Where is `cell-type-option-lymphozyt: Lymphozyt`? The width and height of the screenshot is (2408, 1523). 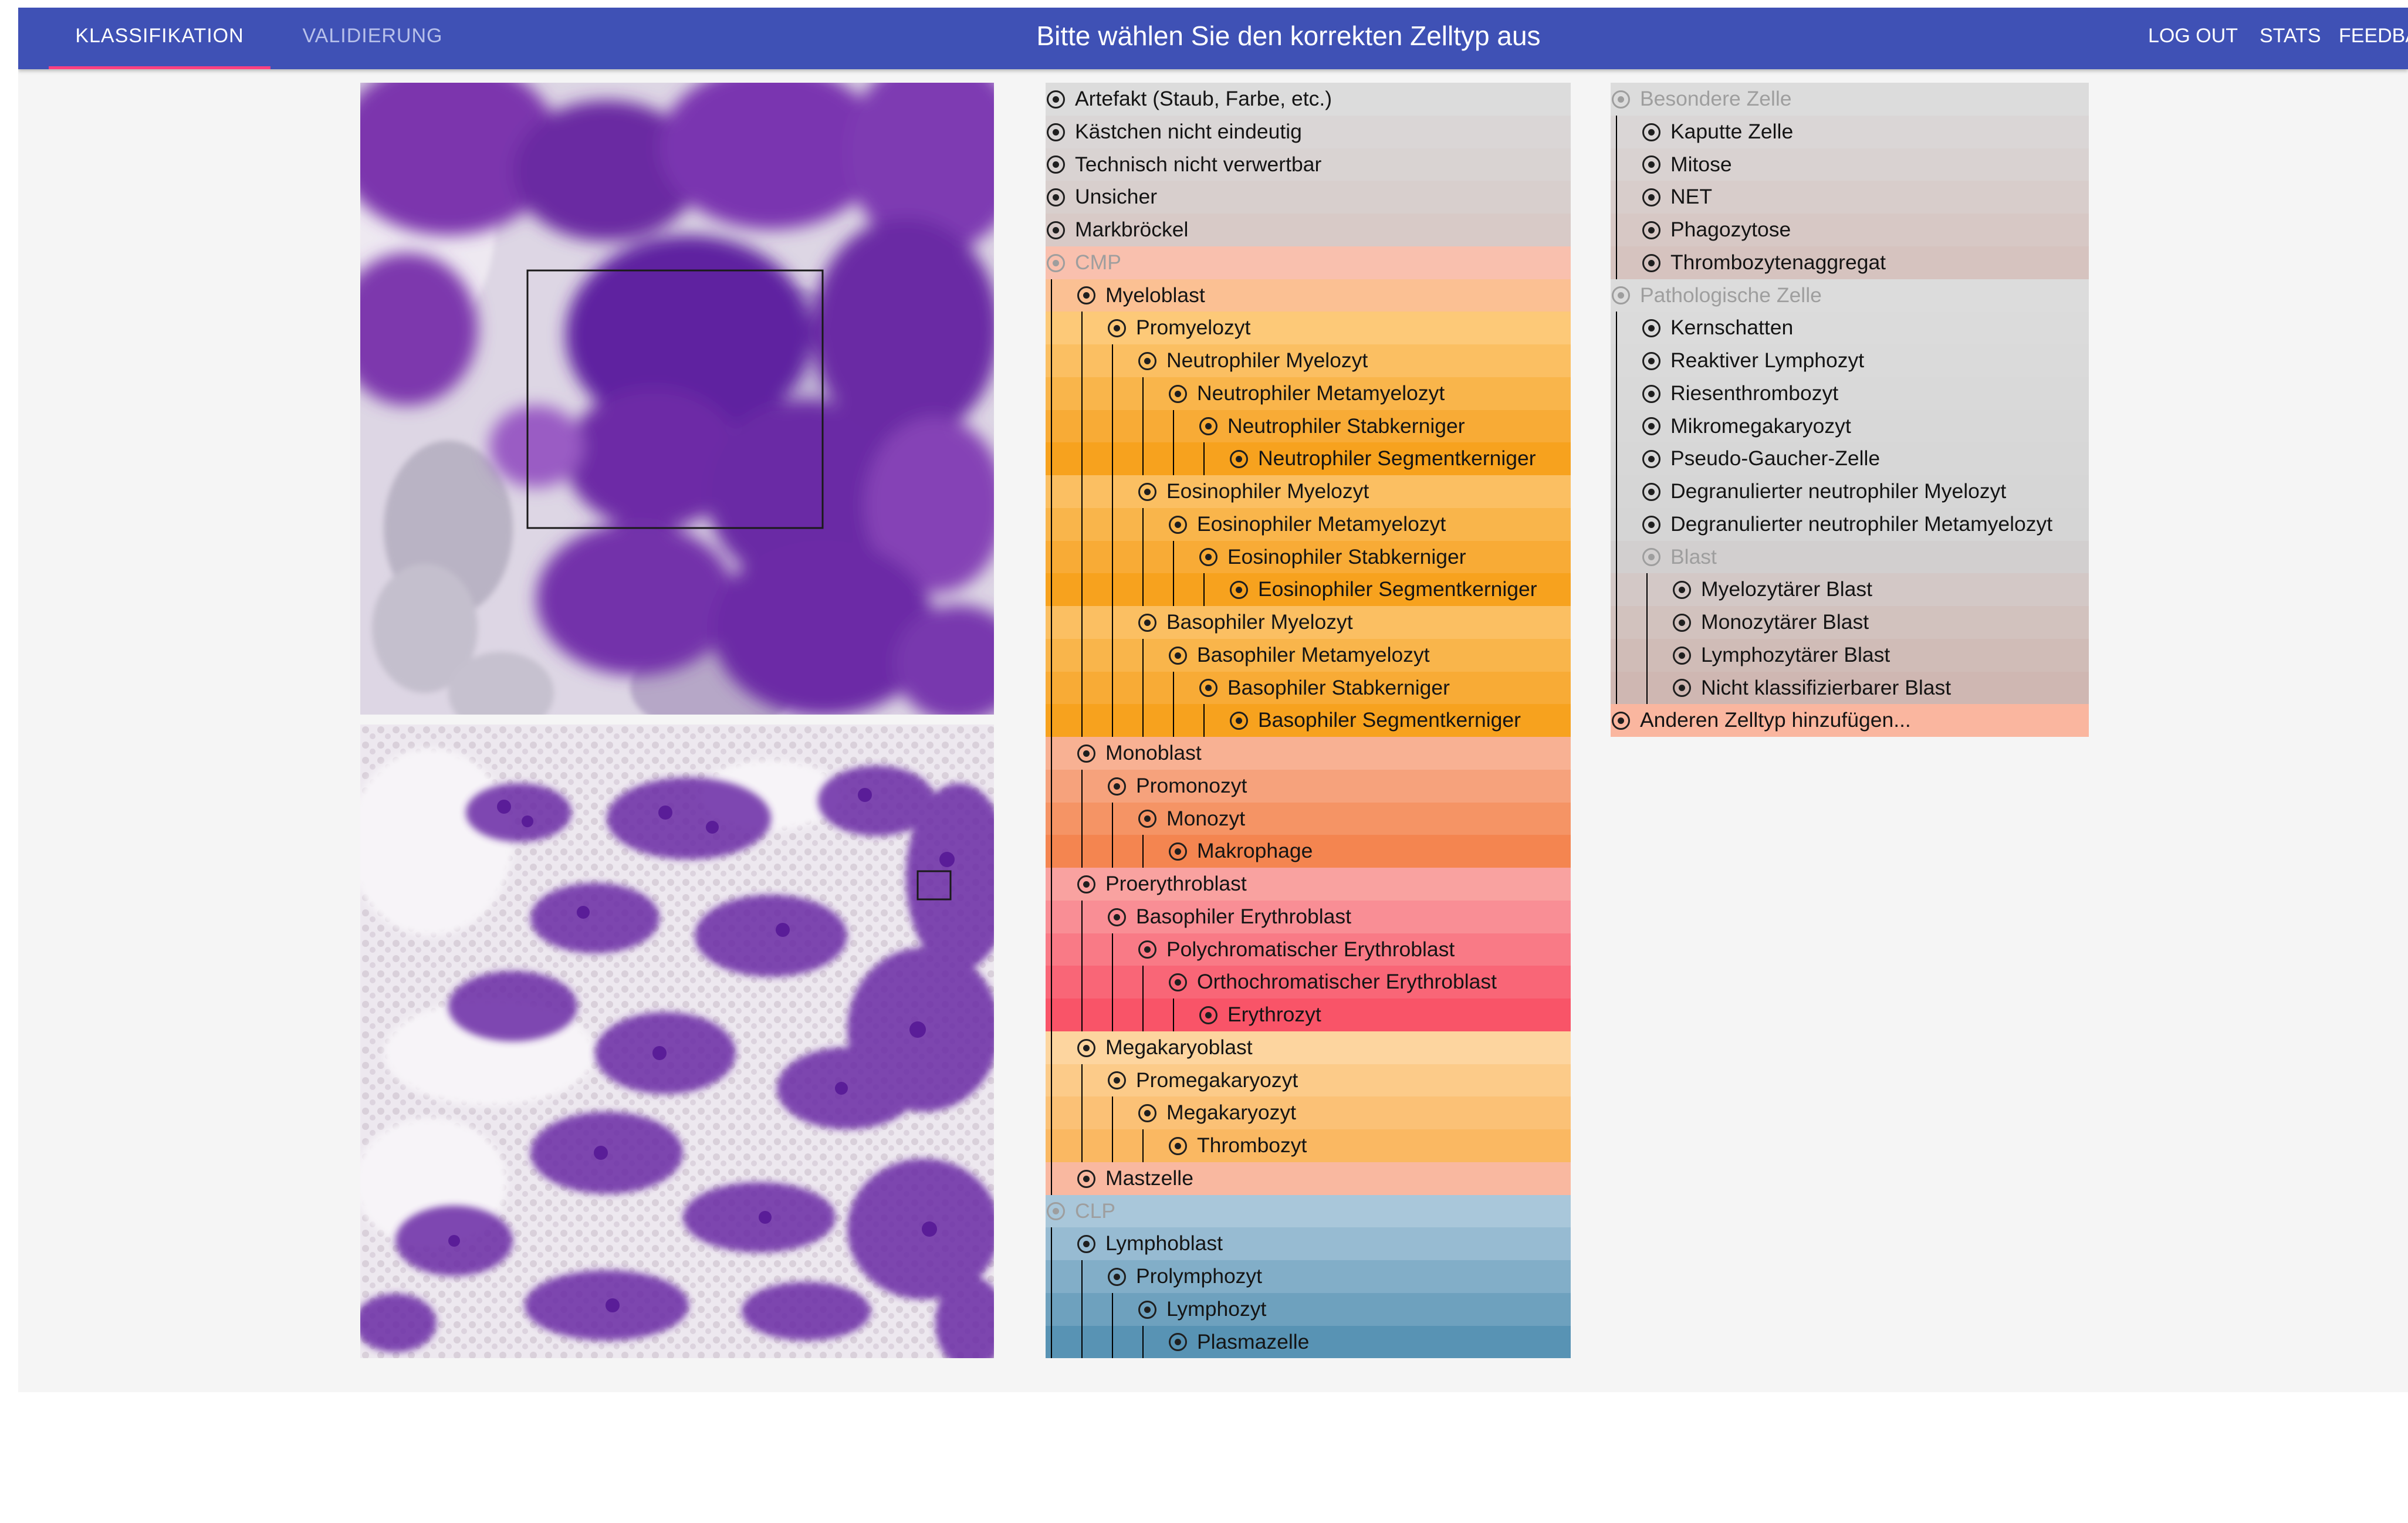 cell-type-option-lymphozyt: Lymphozyt is located at coordinates (1308, 1309).